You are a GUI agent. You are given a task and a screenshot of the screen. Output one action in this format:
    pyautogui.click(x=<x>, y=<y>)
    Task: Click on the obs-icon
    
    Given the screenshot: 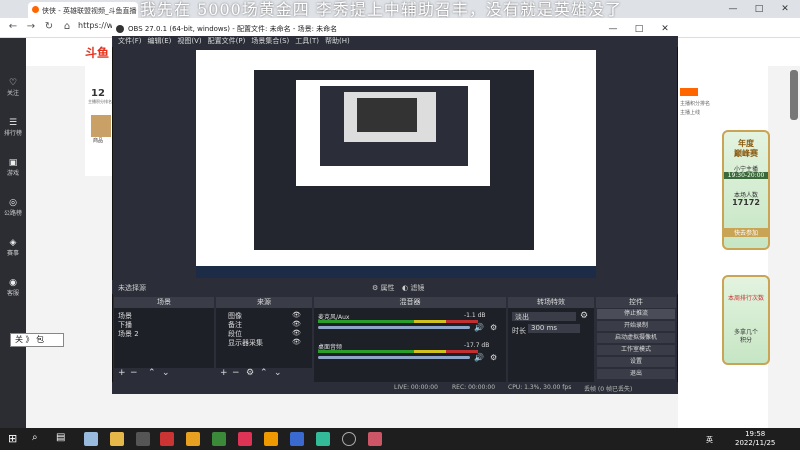 What is the action you would take?
    pyautogui.click(x=349, y=439)
    